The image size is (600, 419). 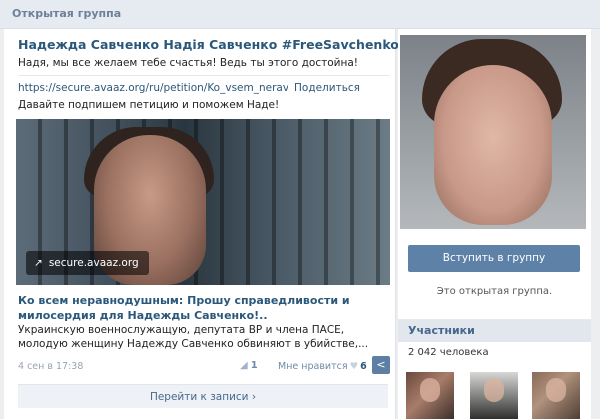 I want to click on group-avatar, so click(x=493, y=132).